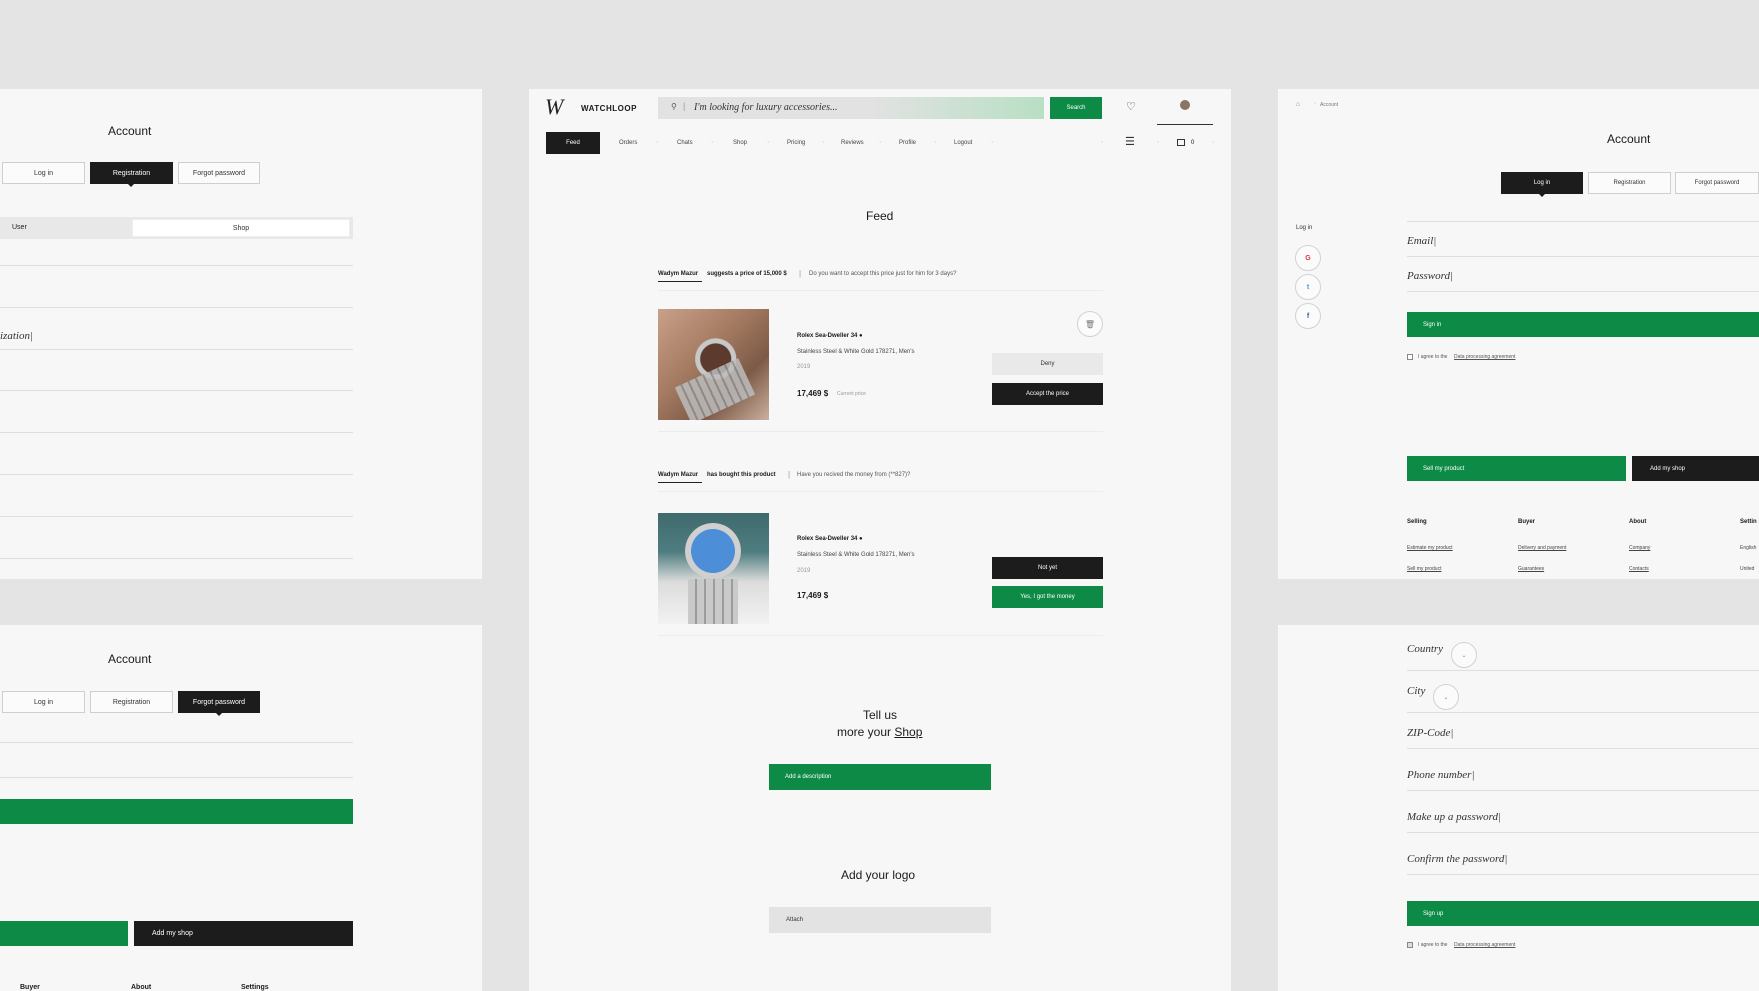 The image size is (1759, 991). Describe the element at coordinates (1639, 548) in the screenshot. I see `footer-link: Company` at that location.